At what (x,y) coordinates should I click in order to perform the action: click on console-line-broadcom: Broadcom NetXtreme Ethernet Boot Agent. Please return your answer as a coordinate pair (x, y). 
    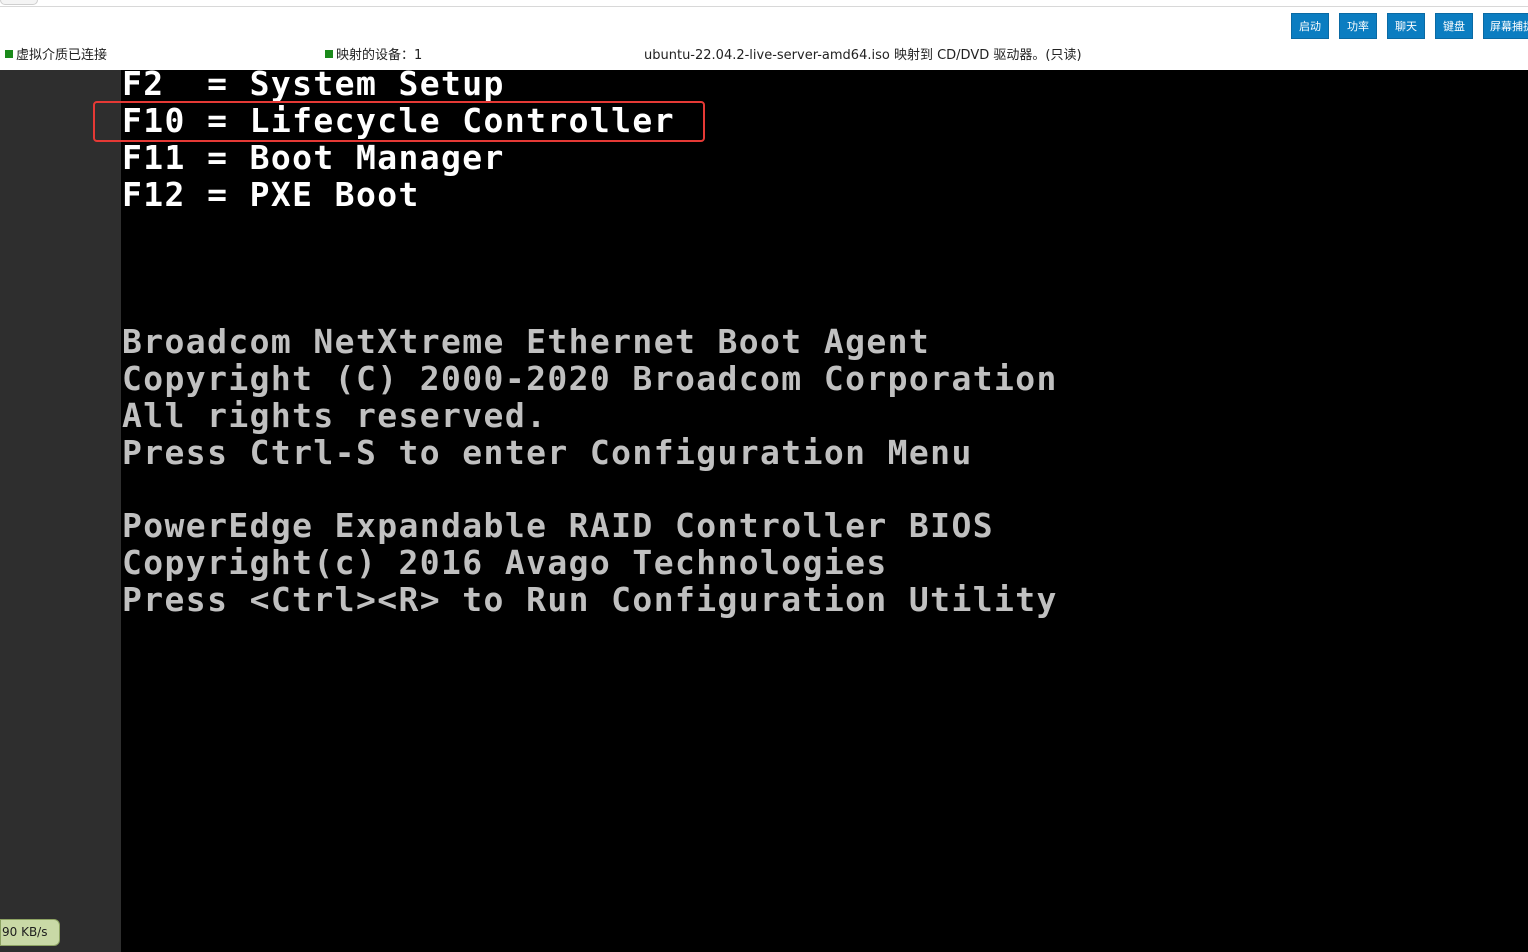
    Looking at the image, I should click on (526, 341).